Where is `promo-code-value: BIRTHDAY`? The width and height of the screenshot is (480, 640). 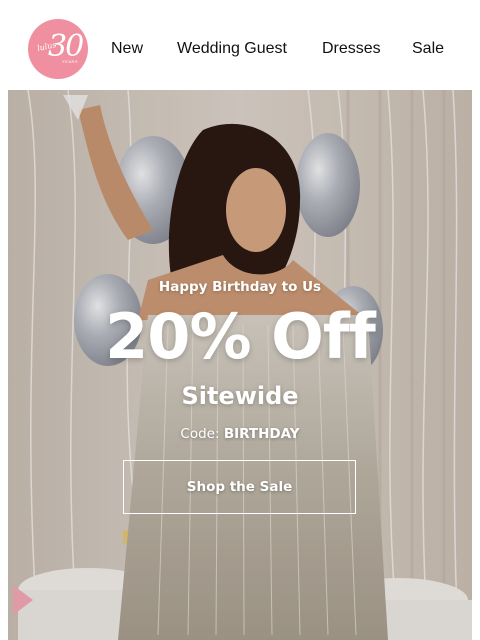 promo-code-value: BIRTHDAY is located at coordinates (261, 434).